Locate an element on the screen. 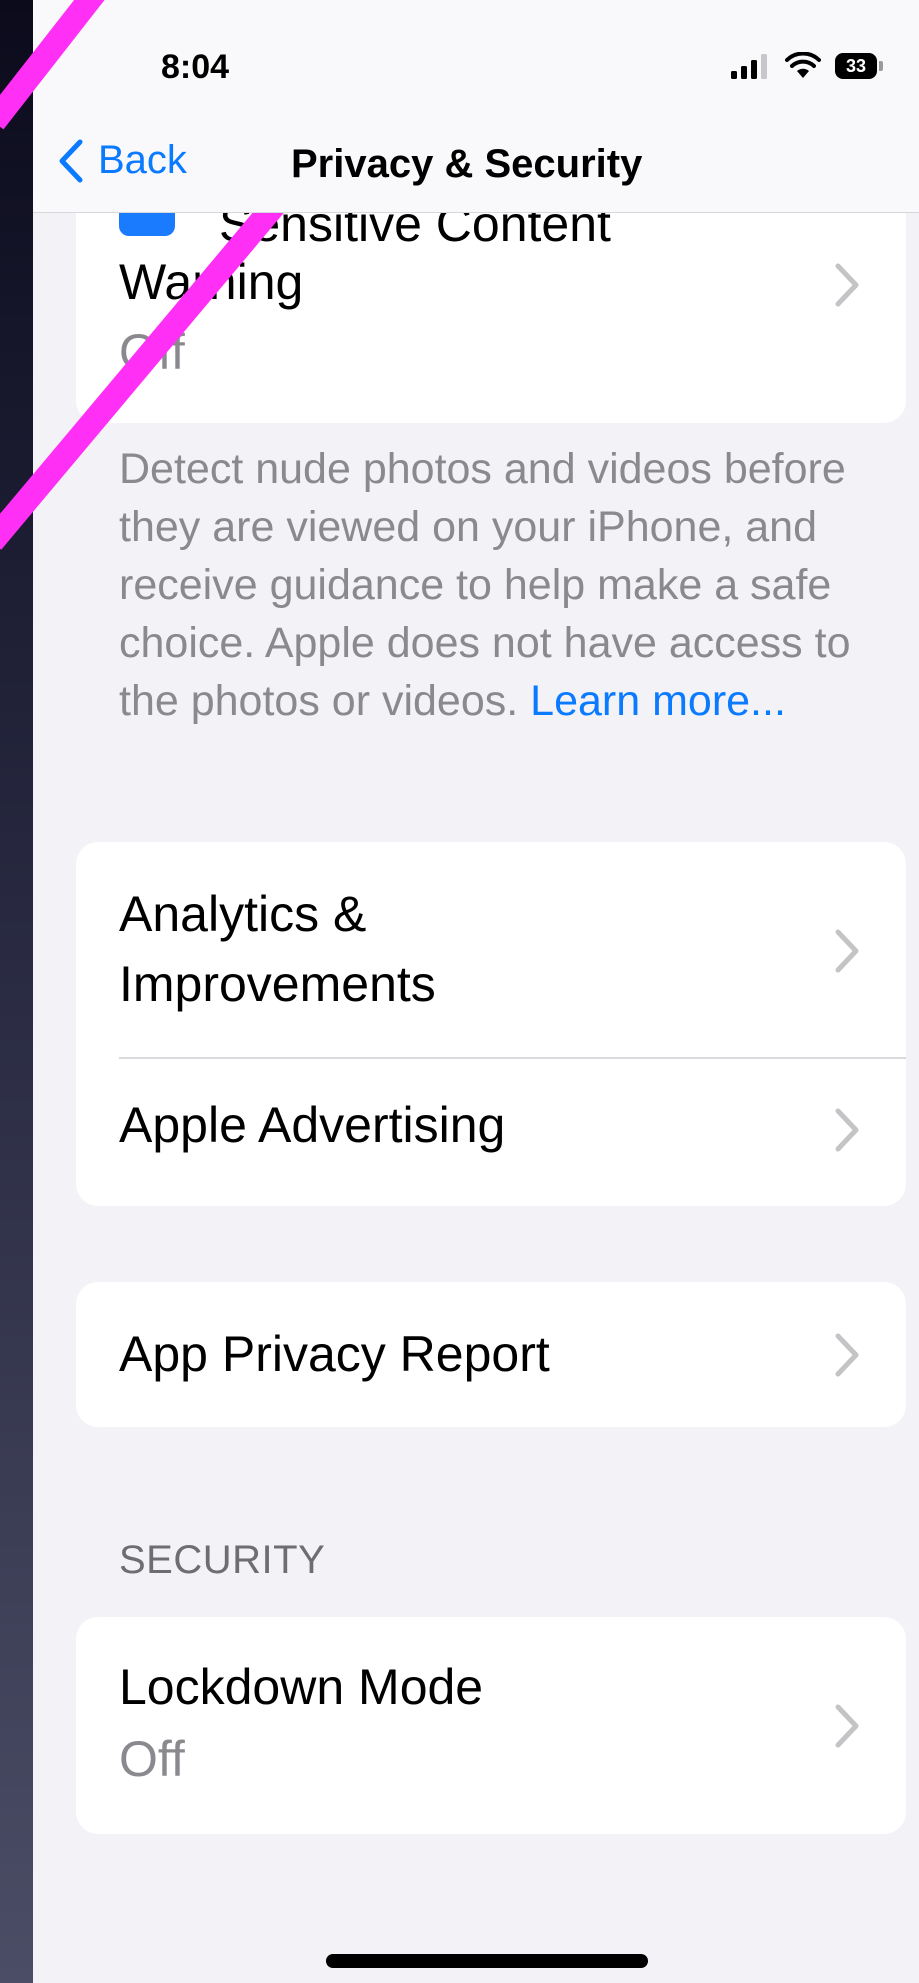 The width and height of the screenshot is (919, 1983). battery-icon: 33 is located at coordinates (859, 66).